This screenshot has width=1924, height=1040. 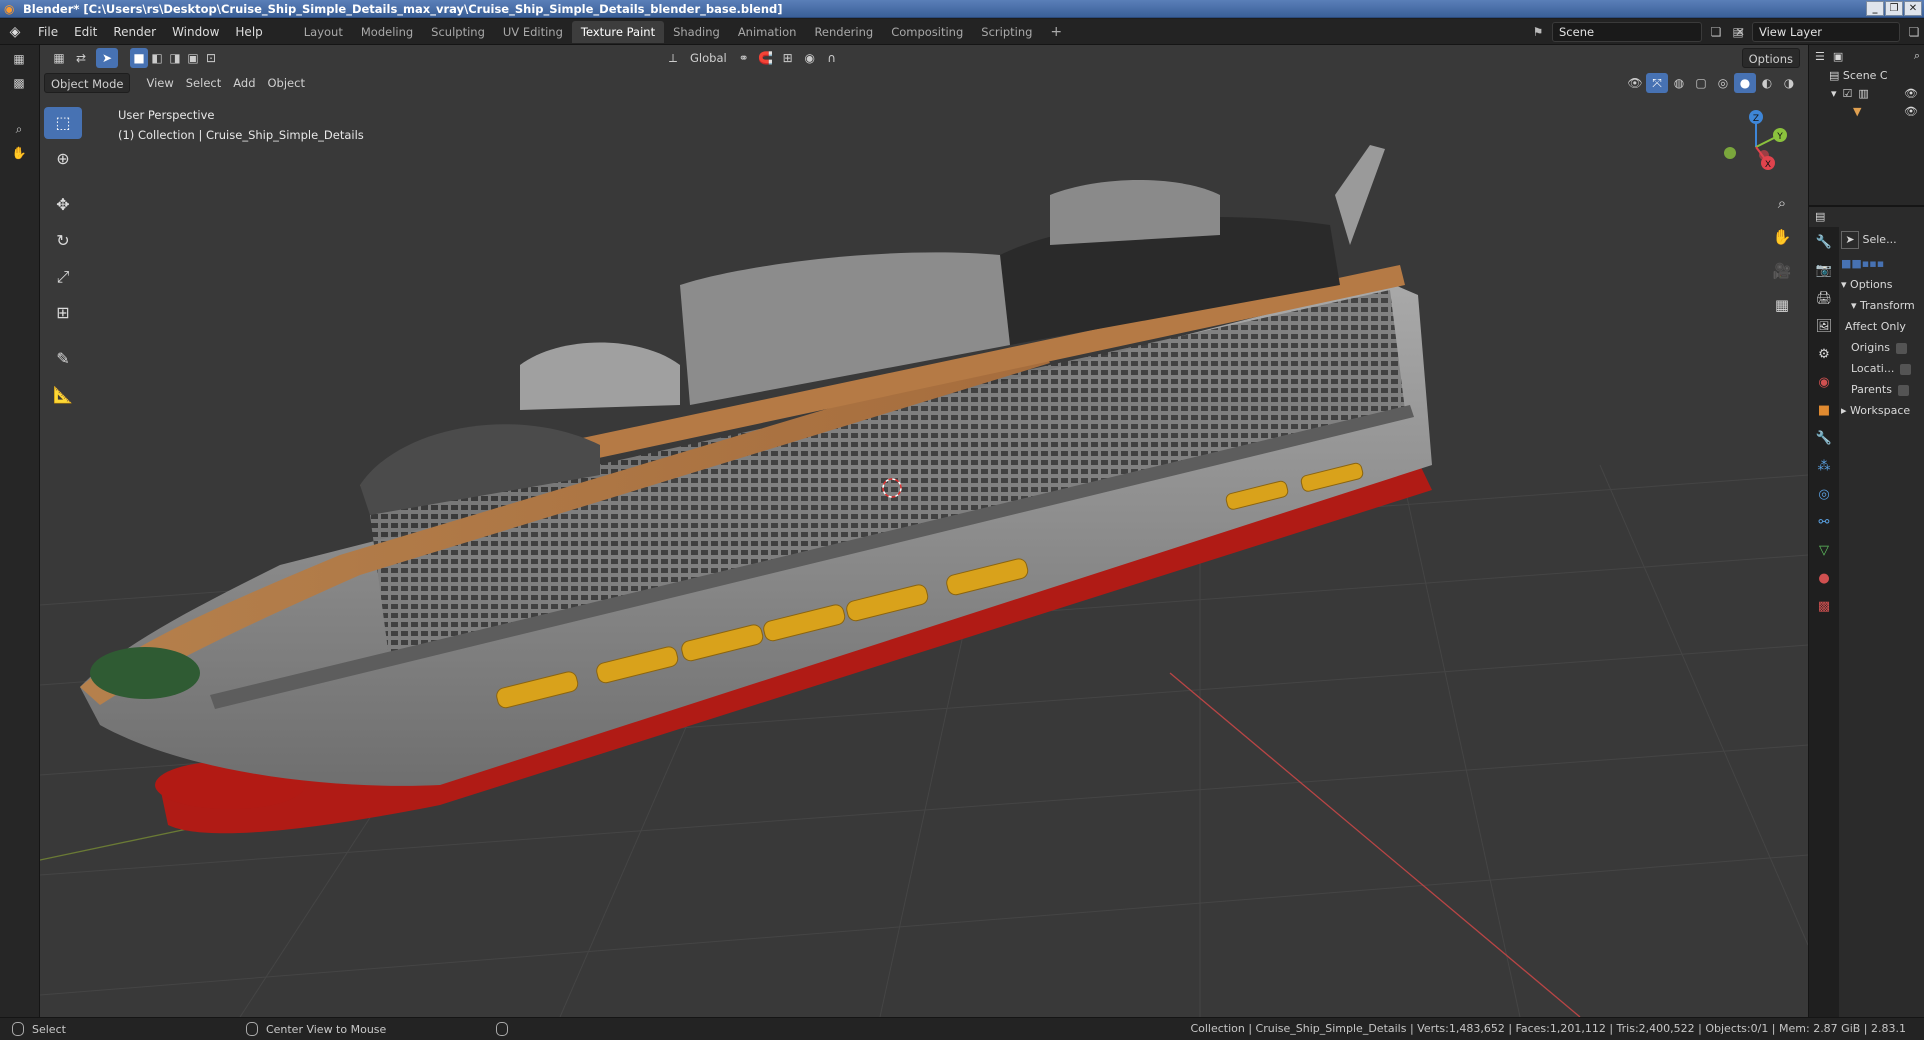 What do you see at coordinates (1901, 348) in the screenshot?
I see `origins-checkbox` at bounding box center [1901, 348].